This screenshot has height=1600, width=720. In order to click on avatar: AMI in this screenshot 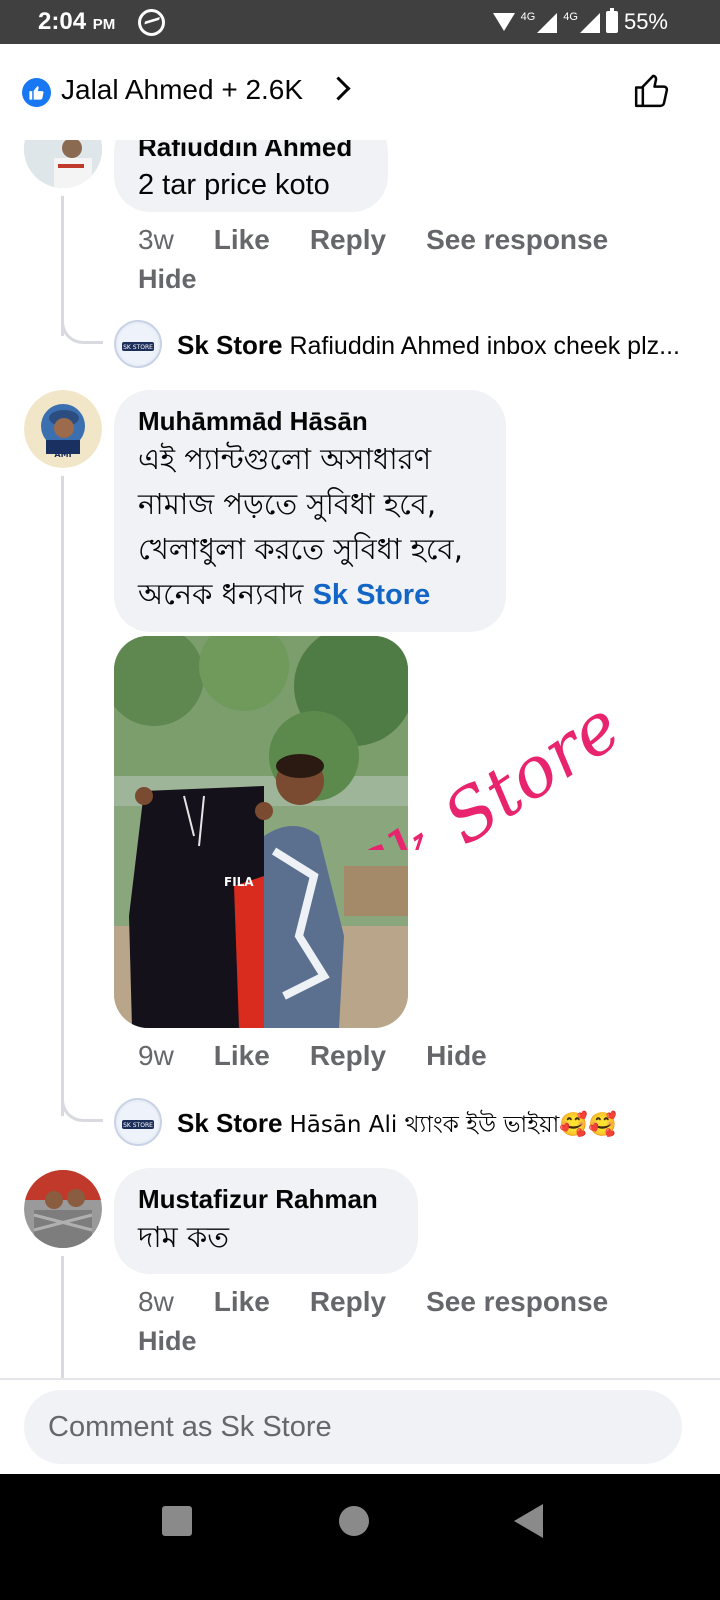, I will do `click(63, 429)`.